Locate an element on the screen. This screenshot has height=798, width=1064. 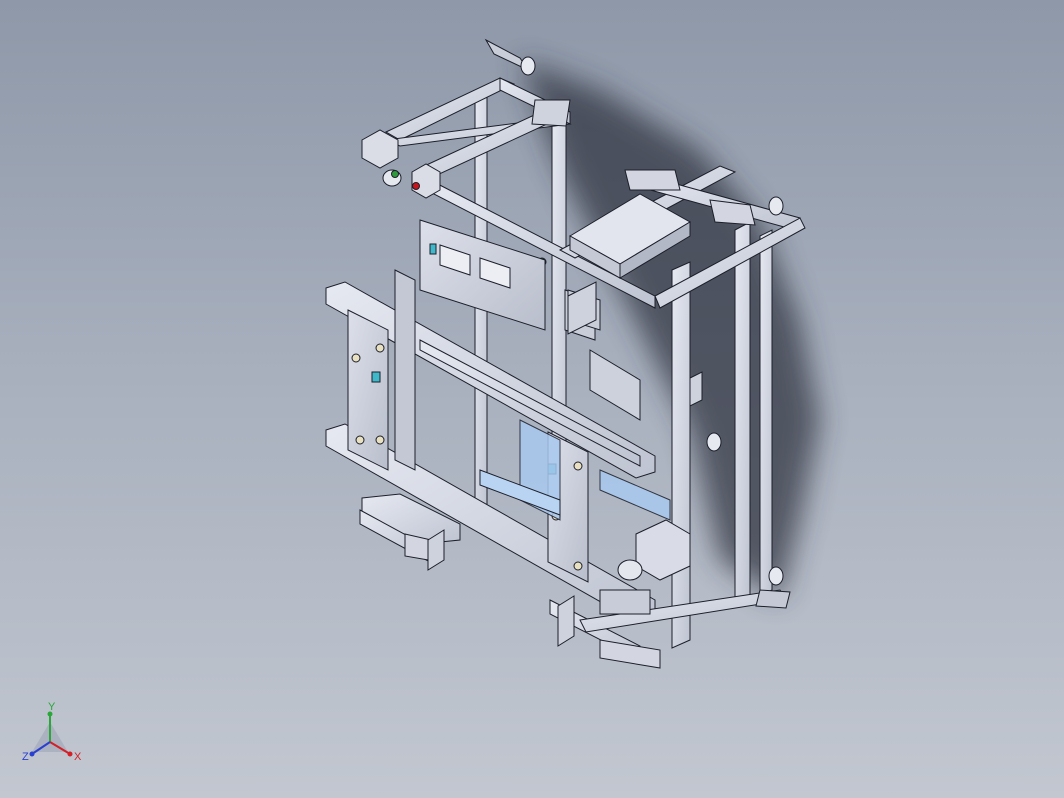
triad-x-end is located at coordinates (70, 754).